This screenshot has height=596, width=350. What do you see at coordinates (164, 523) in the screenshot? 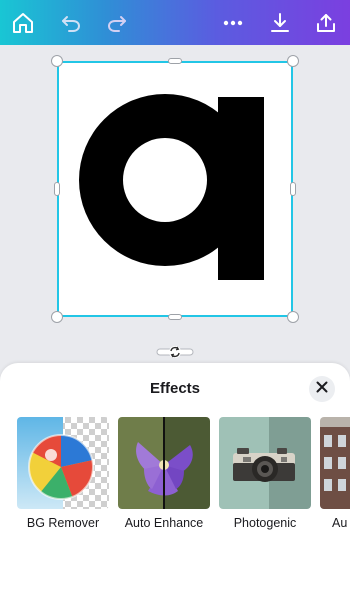
I see `effect-label: Auto Enhance` at bounding box center [164, 523].